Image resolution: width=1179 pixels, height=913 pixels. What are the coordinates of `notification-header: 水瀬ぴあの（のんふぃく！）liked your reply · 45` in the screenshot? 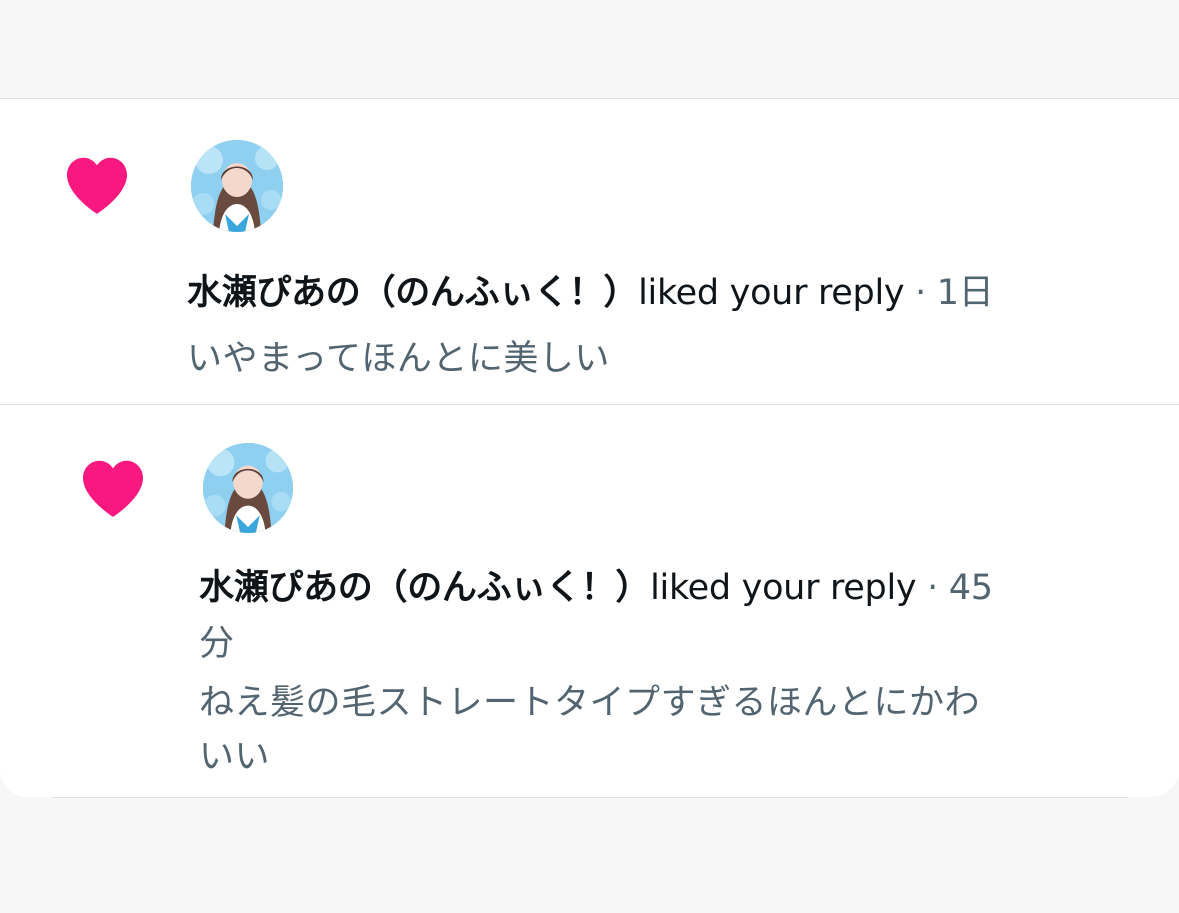 It's located at (596, 588).